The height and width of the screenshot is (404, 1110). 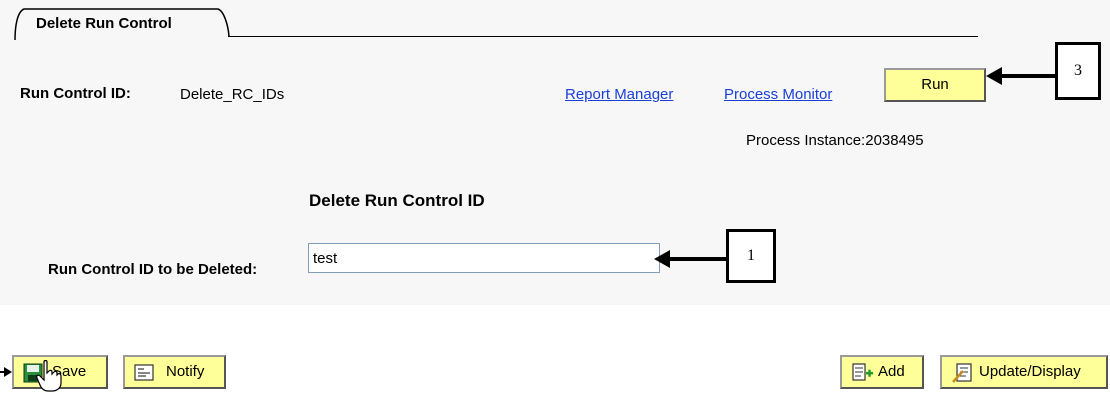 I want to click on notify-icon, so click(x=144, y=372).